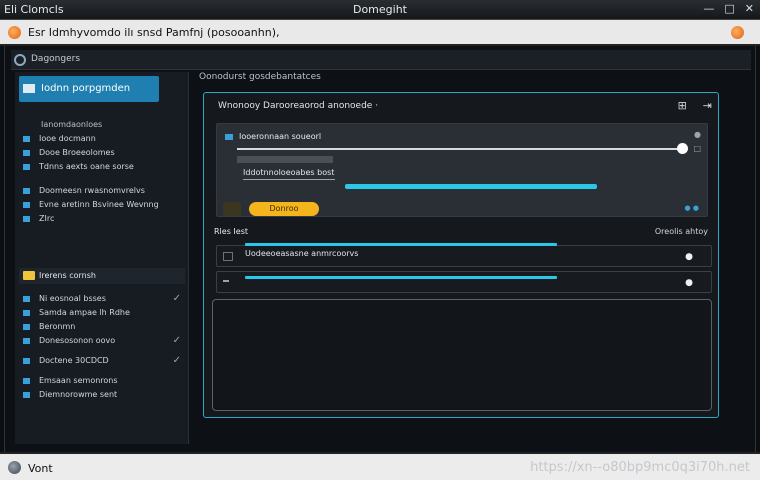 Image resolution: width=760 pixels, height=480 pixels. I want to click on sidebar-item: Evne aretinn Bsvinee Wevnng, so click(102, 205).